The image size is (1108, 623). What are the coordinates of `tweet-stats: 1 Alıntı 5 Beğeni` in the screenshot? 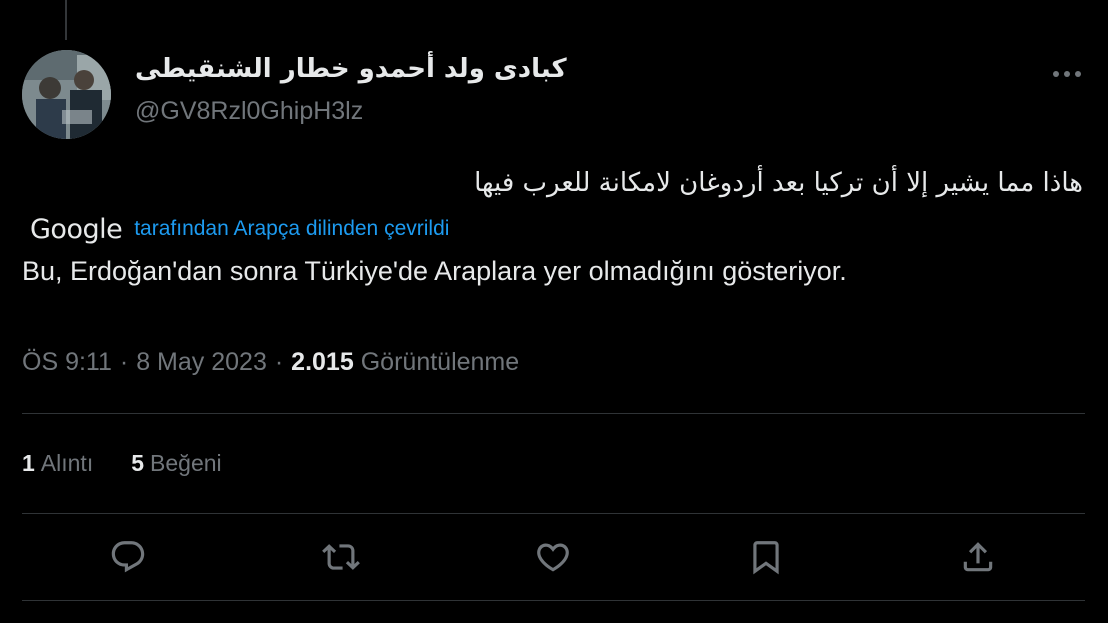 It's located at (122, 463).